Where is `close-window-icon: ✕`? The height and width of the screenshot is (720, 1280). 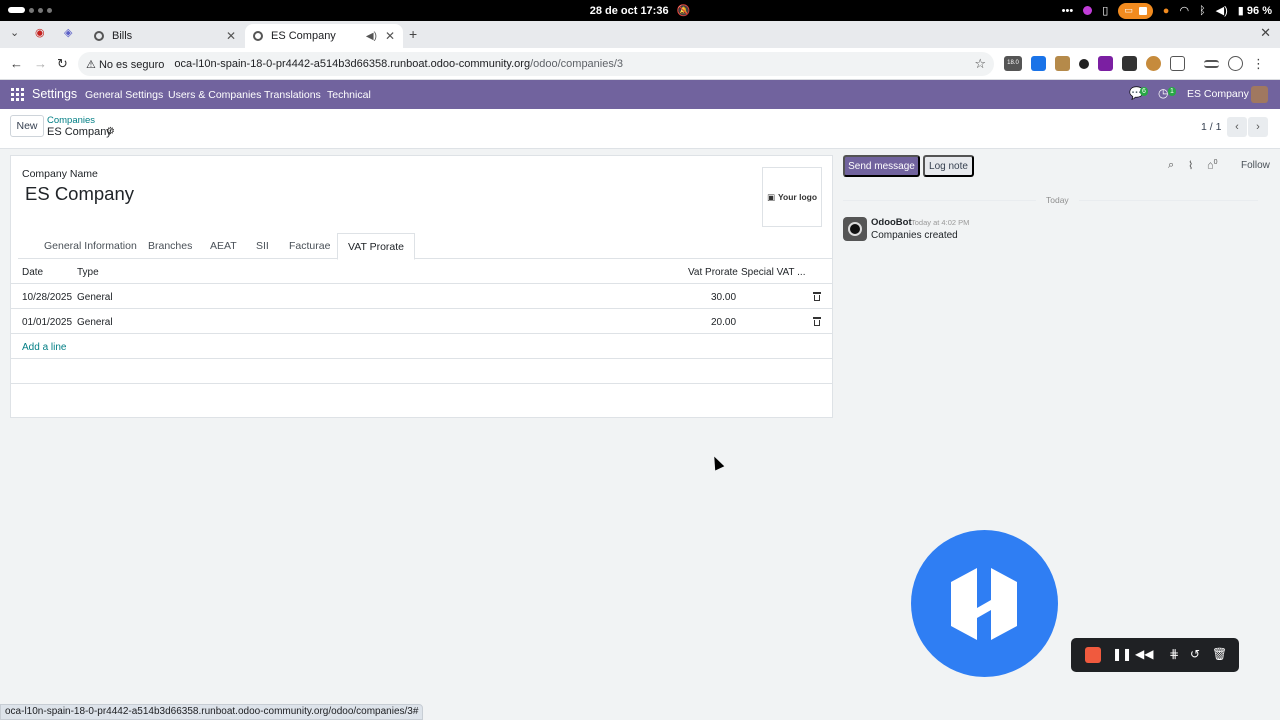
close-window-icon: ✕ is located at coordinates (1265, 33).